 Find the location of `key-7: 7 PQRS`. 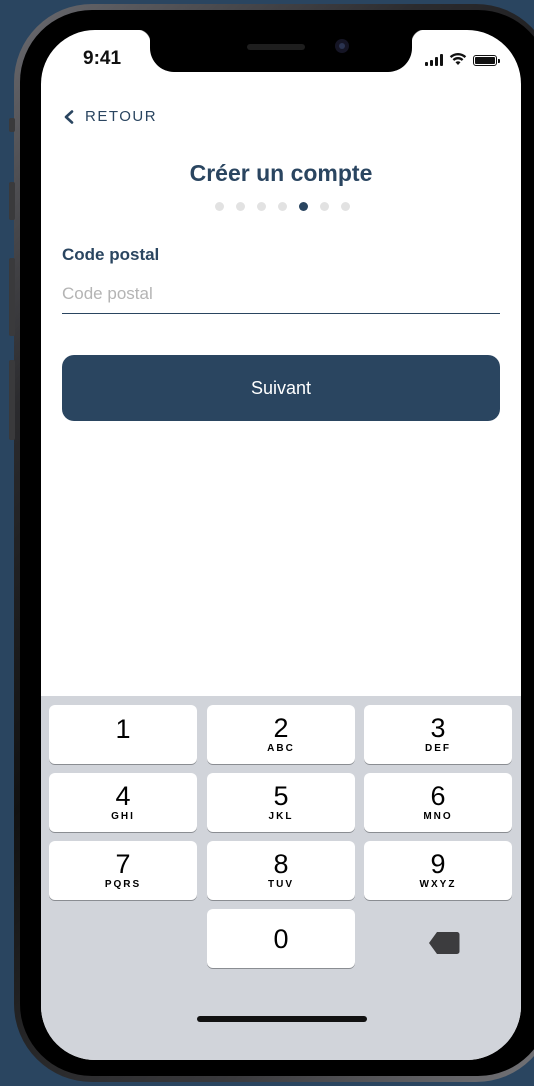

key-7: 7 PQRS is located at coordinates (123, 870).